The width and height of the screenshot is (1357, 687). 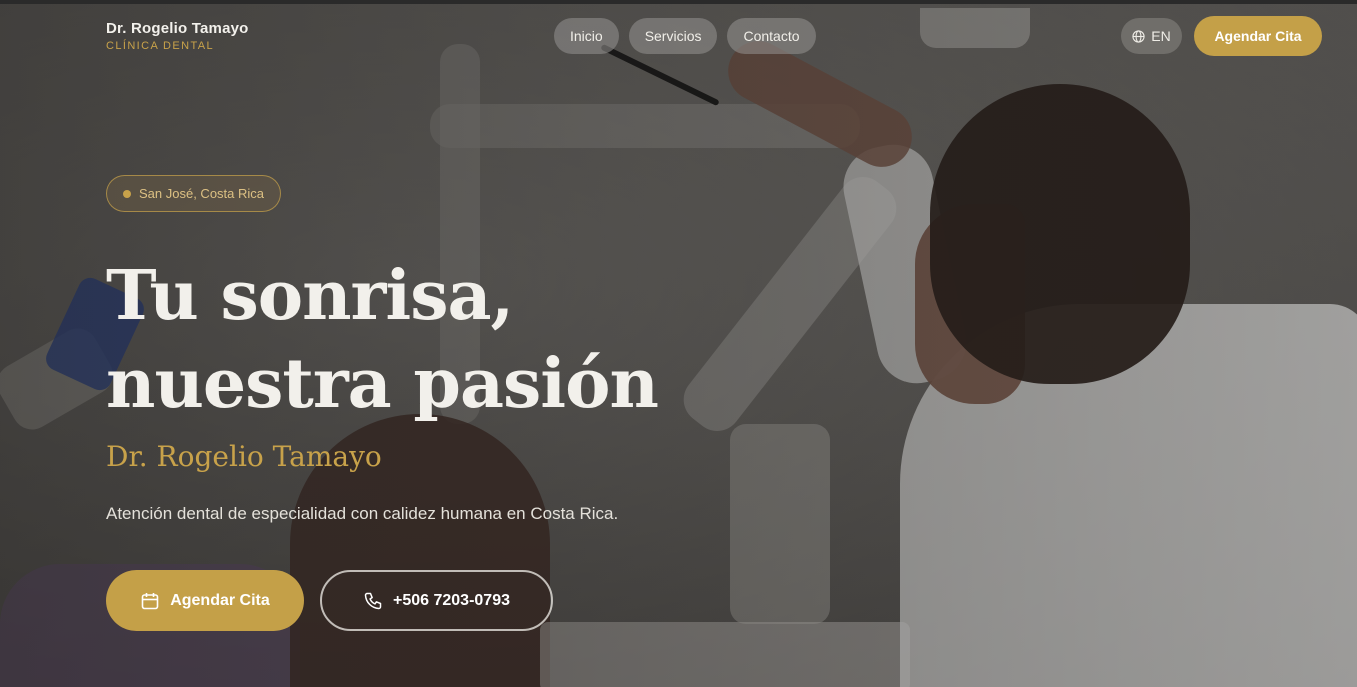 What do you see at coordinates (150, 601) in the screenshot?
I see `calendar-icon` at bounding box center [150, 601].